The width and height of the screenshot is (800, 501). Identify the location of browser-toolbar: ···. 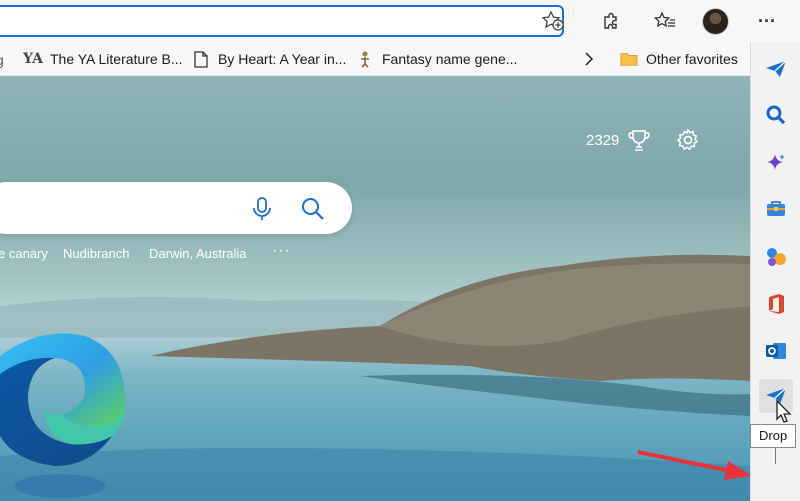
(400, 21).